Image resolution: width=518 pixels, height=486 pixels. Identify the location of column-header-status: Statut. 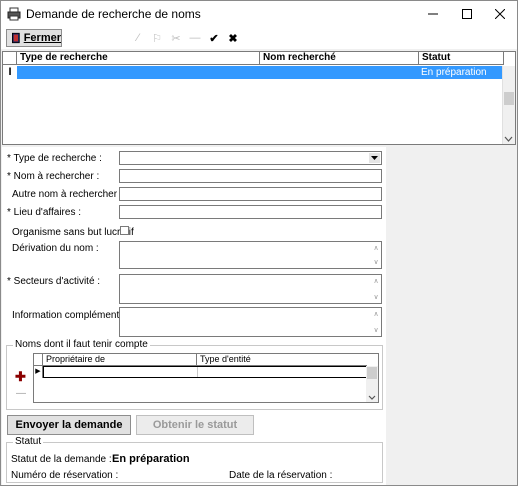
(461, 58).